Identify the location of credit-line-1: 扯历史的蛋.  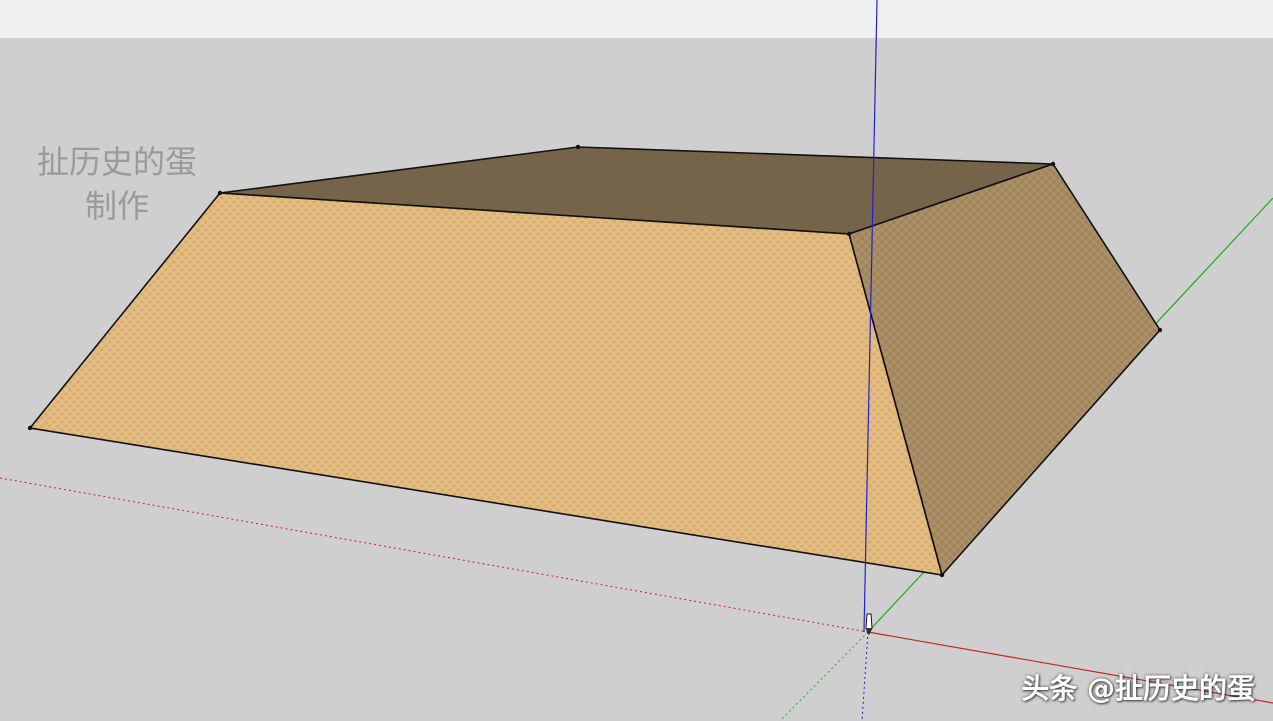
(116, 162).